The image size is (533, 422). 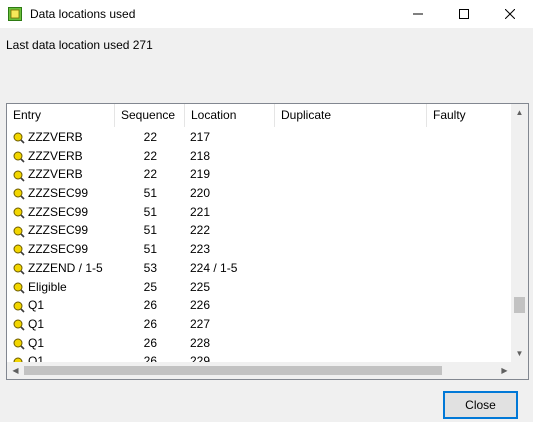 I want to click on list-item: ZZZSEC99 51 222, so click(x=260, y=230).